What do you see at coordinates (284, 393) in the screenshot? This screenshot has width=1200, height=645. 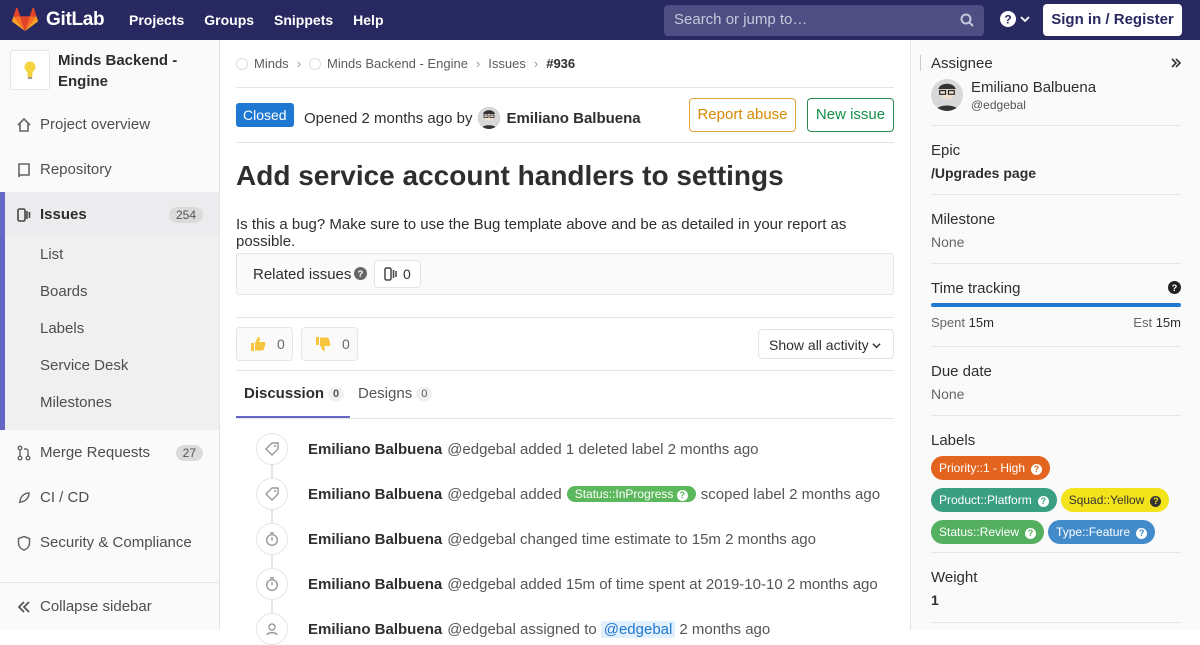 I see `tab-label: Discussion` at bounding box center [284, 393].